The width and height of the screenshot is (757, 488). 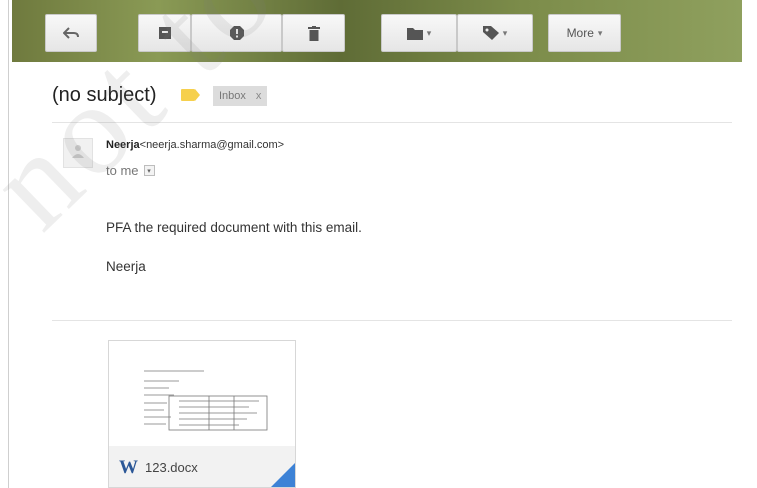 I want to click on archive-button, so click(x=164, y=33).